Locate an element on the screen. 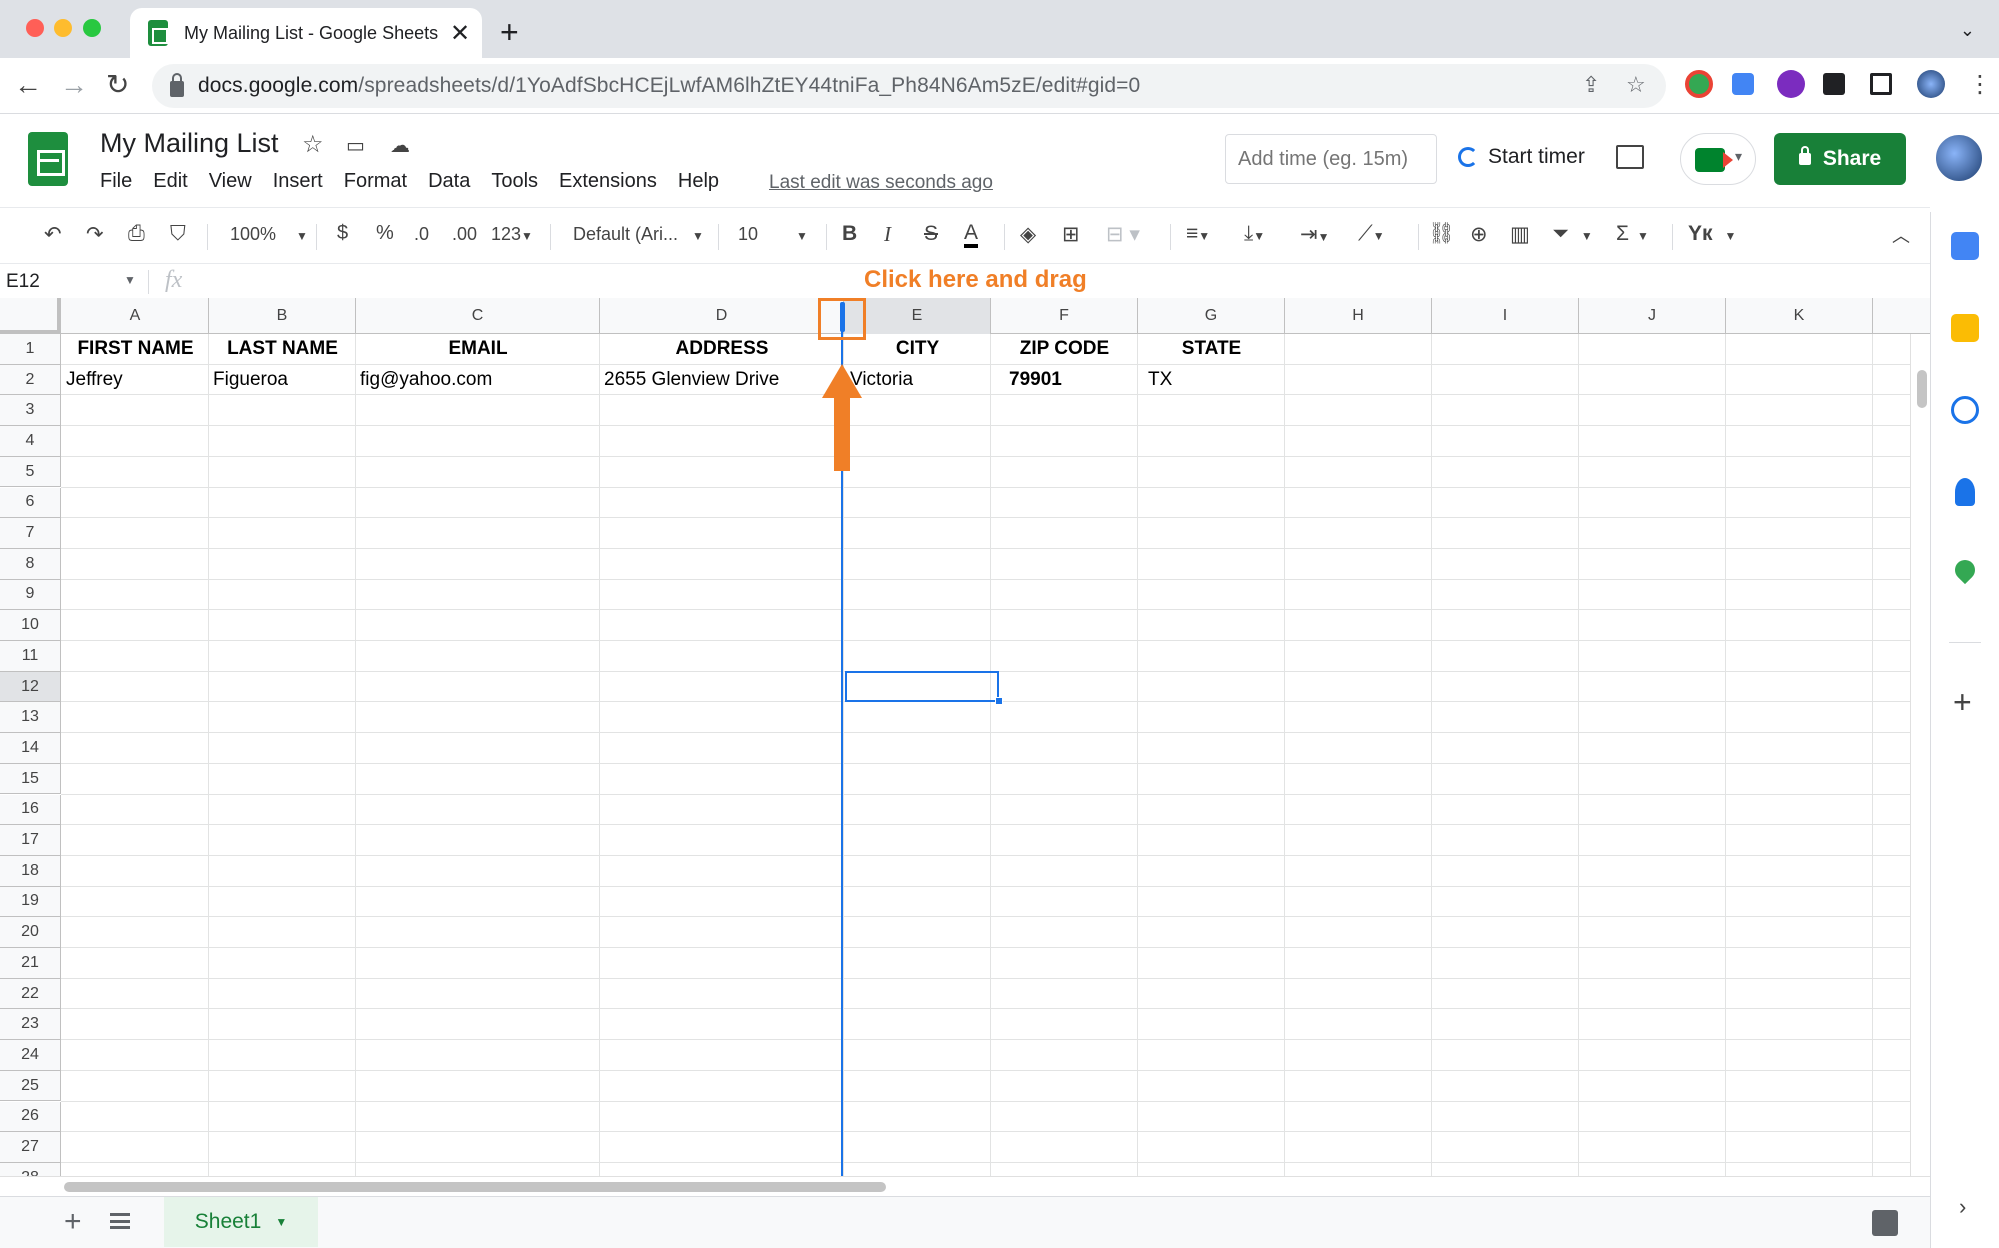 The height and width of the screenshot is (1248, 1999). insert-link-icon: ⛓ is located at coordinates (1441, 234).